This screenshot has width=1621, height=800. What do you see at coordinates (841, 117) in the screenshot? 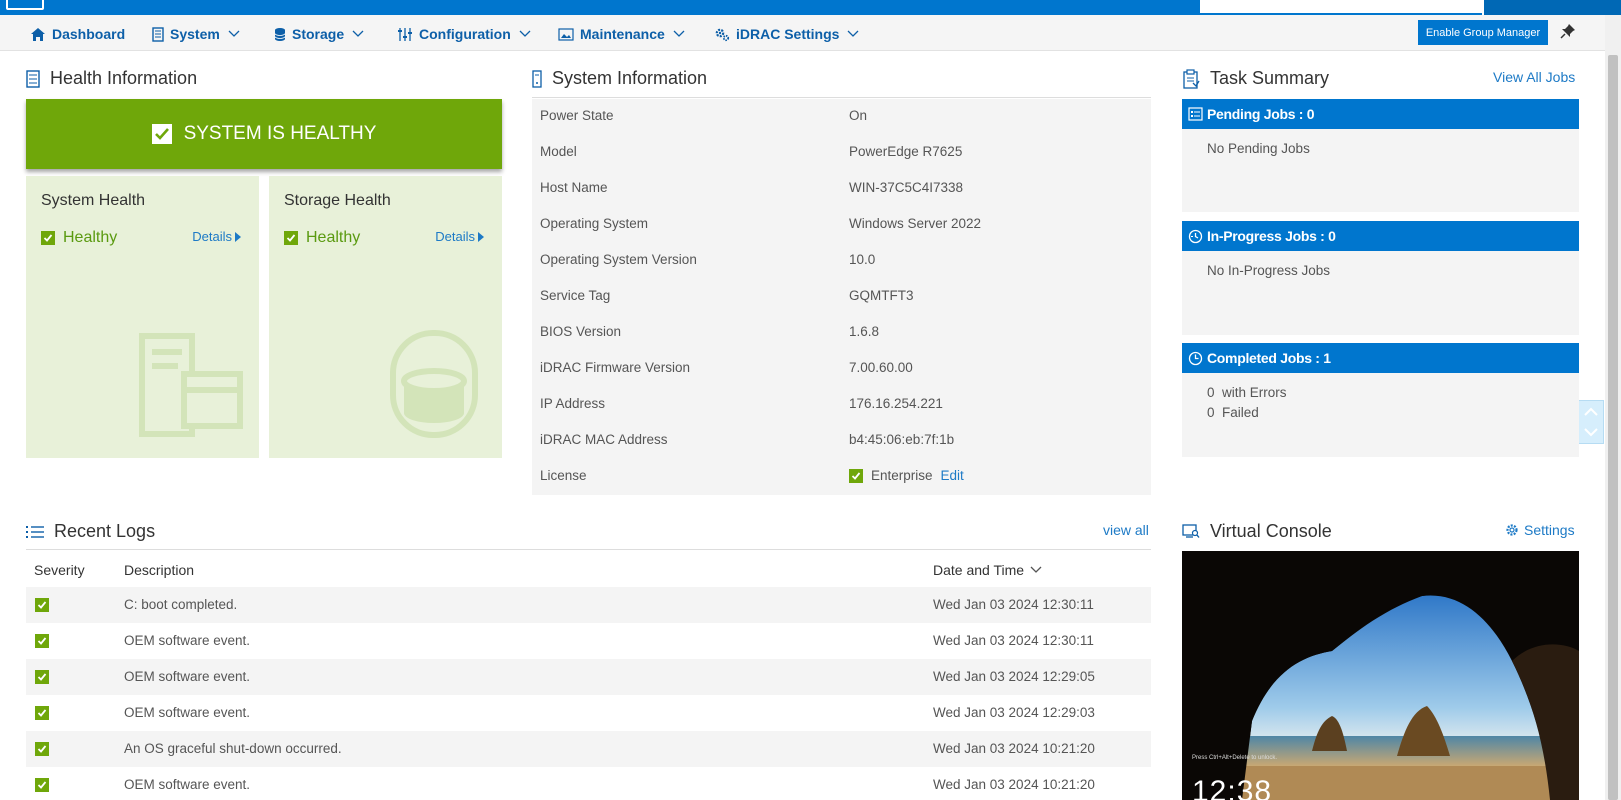
I see `info-row: Power State On` at bounding box center [841, 117].